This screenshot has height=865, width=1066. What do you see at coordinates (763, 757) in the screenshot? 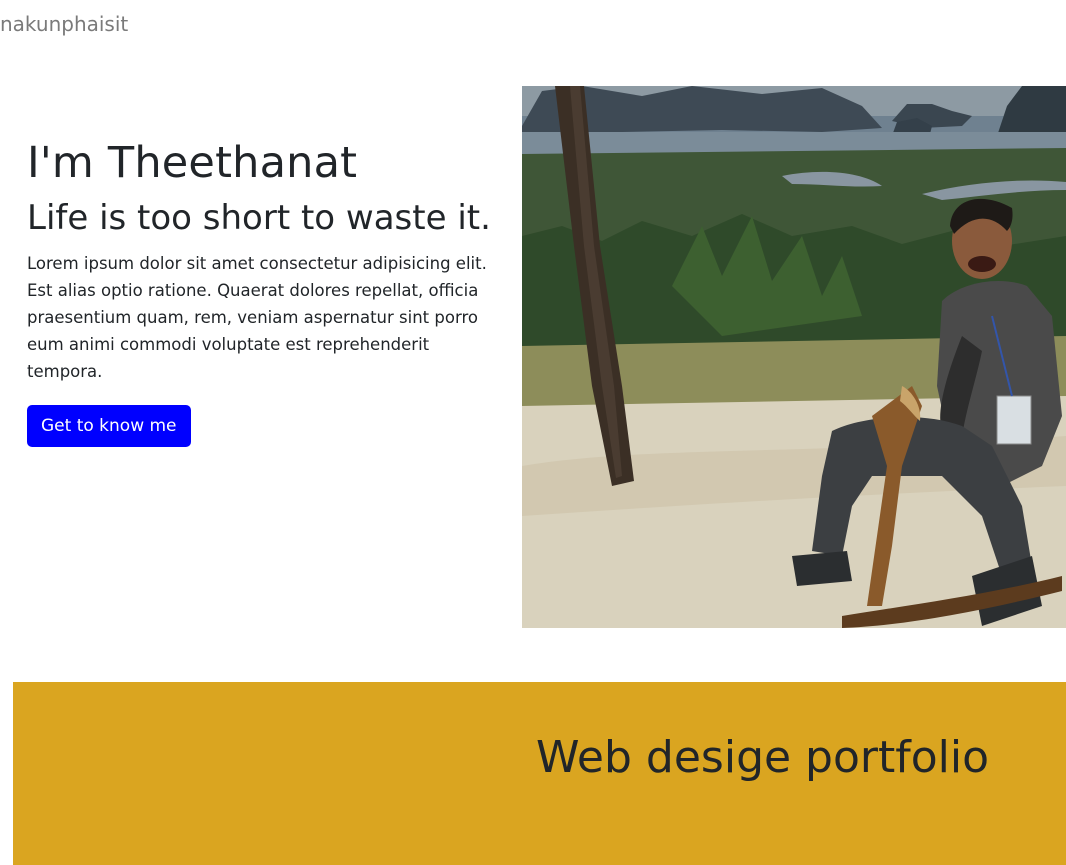
I see `portfolio-title: Web desige portfolio` at bounding box center [763, 757].